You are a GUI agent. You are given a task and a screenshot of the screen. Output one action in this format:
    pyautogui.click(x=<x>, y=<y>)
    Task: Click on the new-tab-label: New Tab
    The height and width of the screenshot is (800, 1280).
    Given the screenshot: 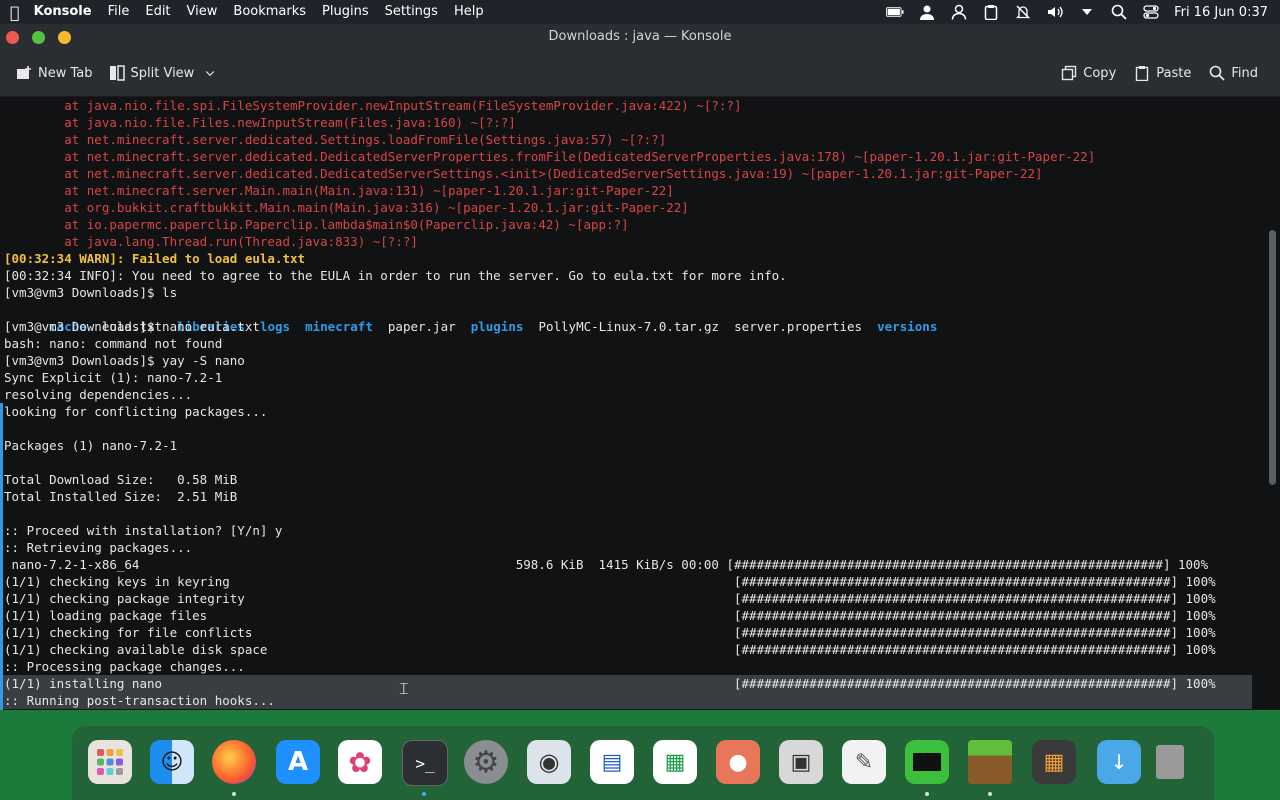 What is the action you would take?
    pyautogui.click(x=65, y=73)
    